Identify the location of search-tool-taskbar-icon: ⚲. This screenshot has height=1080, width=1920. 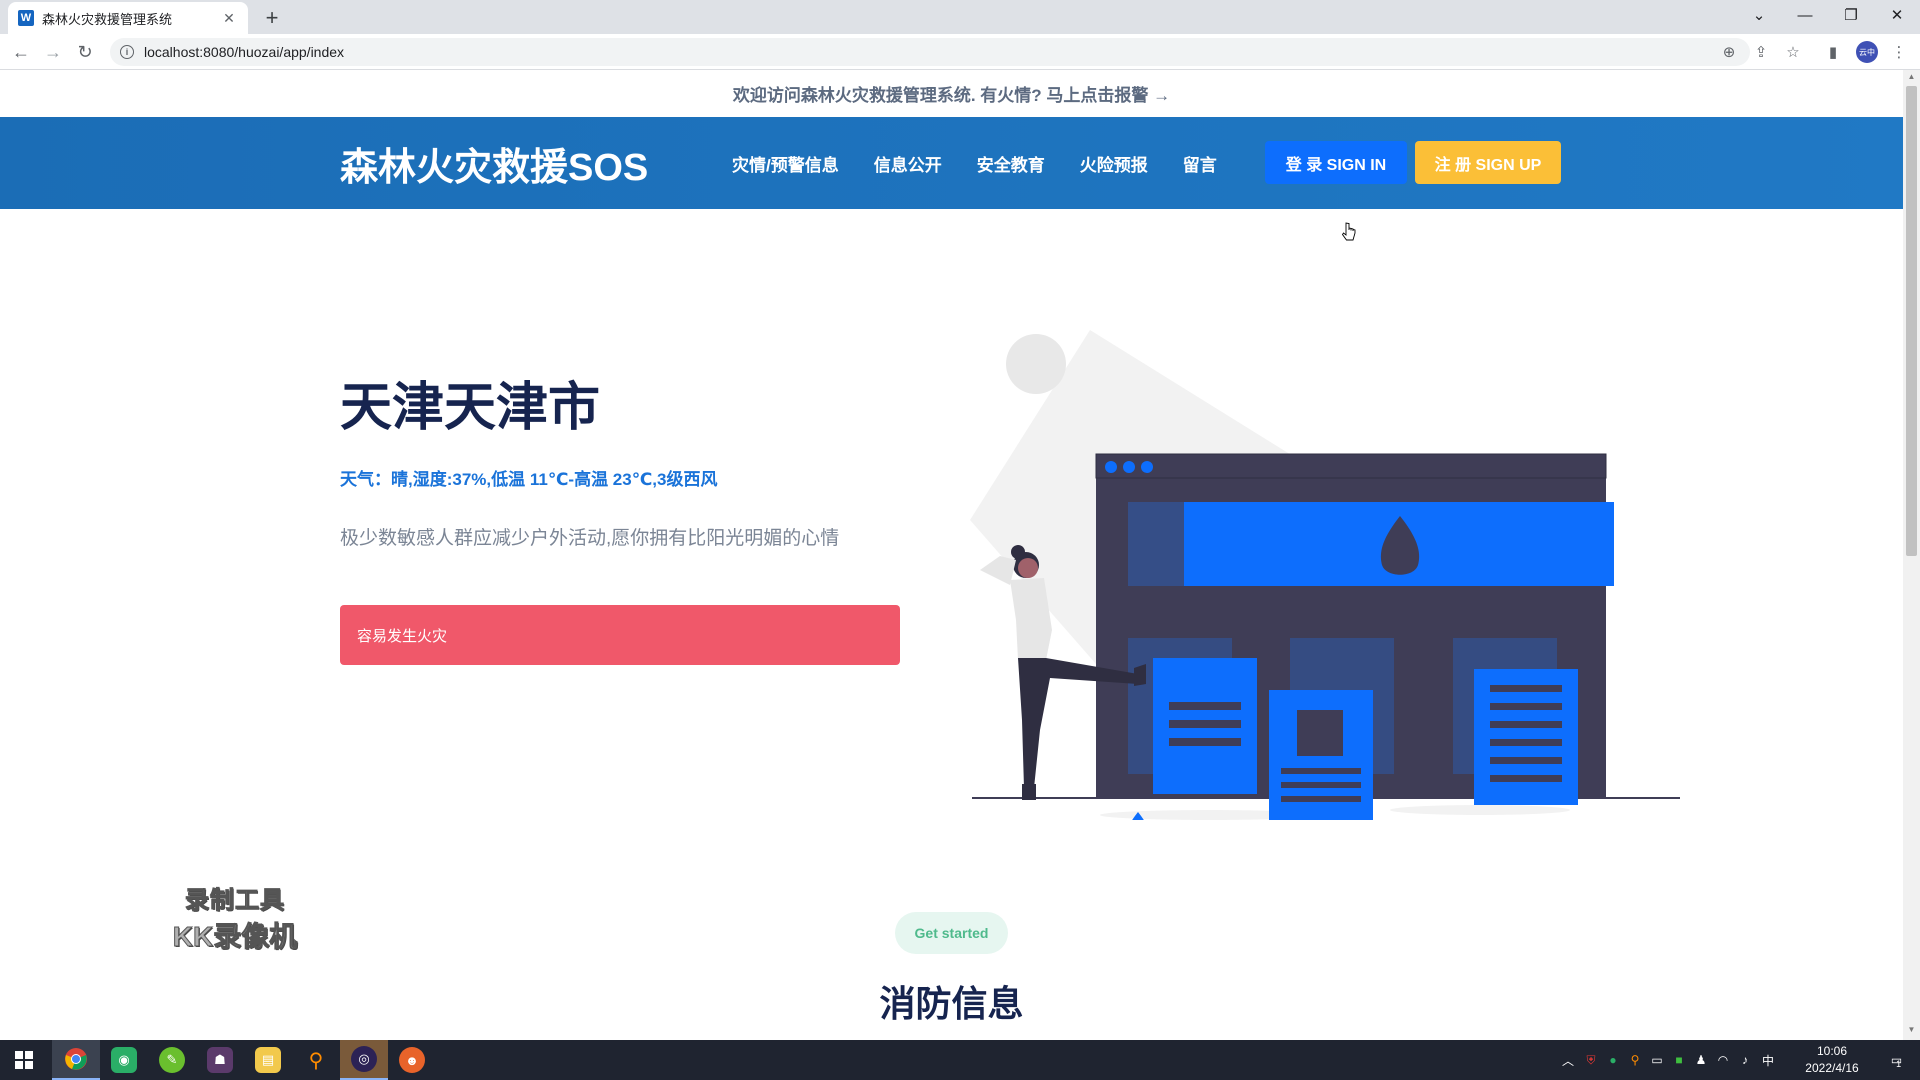
(316, 1060).